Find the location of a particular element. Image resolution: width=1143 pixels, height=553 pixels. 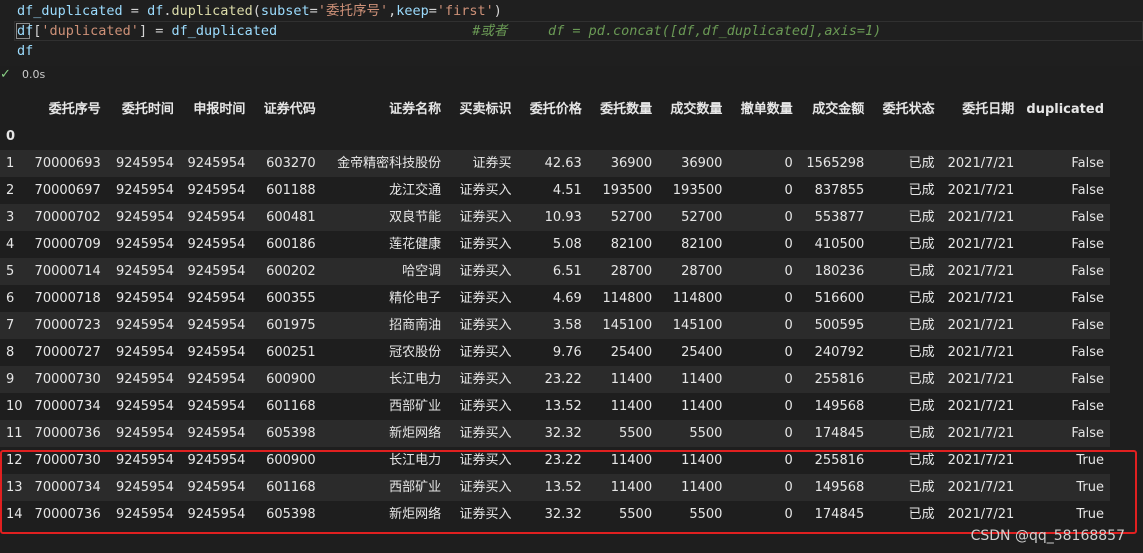

table-cell: 3.58 is located at coordinates (567, 325).